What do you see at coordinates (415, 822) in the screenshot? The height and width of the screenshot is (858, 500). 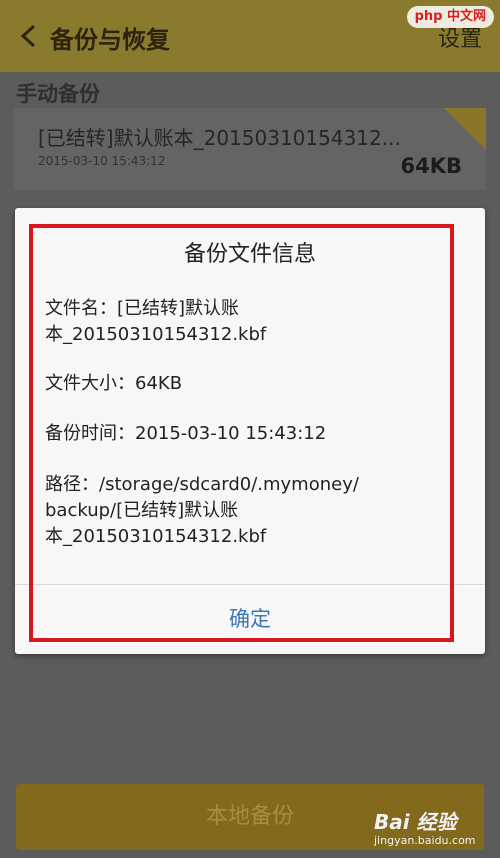 I see `watermark-brand: Bai 经验` at bounding box center [415, 822].